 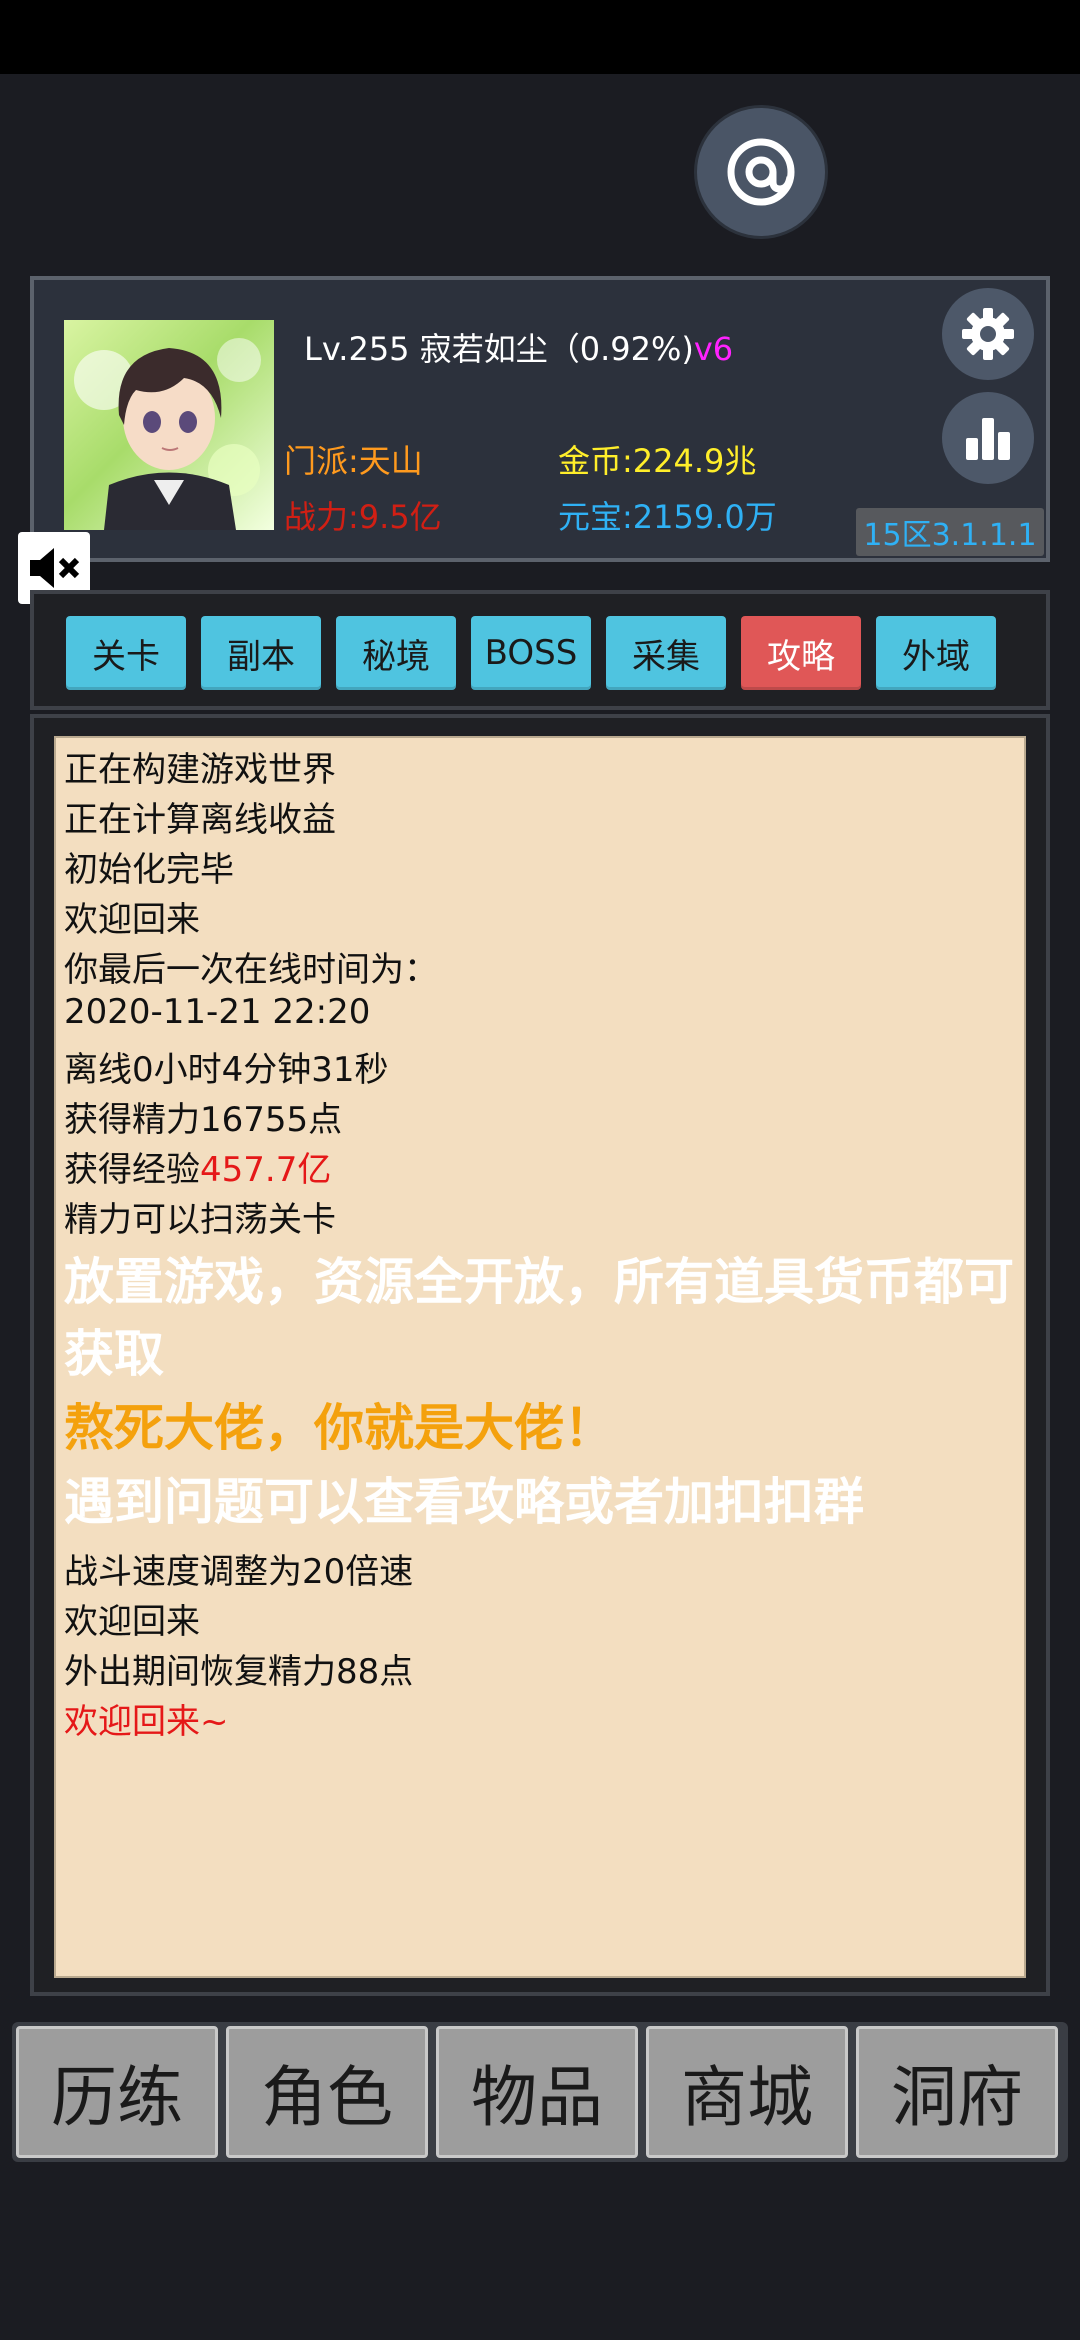 What do you see at coordinates (363, 517) in the screenshot?
I see `combat-power: 战力:9.5亿` at bounding box center [363, 517].